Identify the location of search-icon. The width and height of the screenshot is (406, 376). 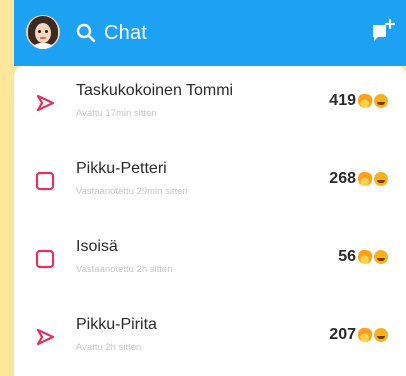
(86, 33).